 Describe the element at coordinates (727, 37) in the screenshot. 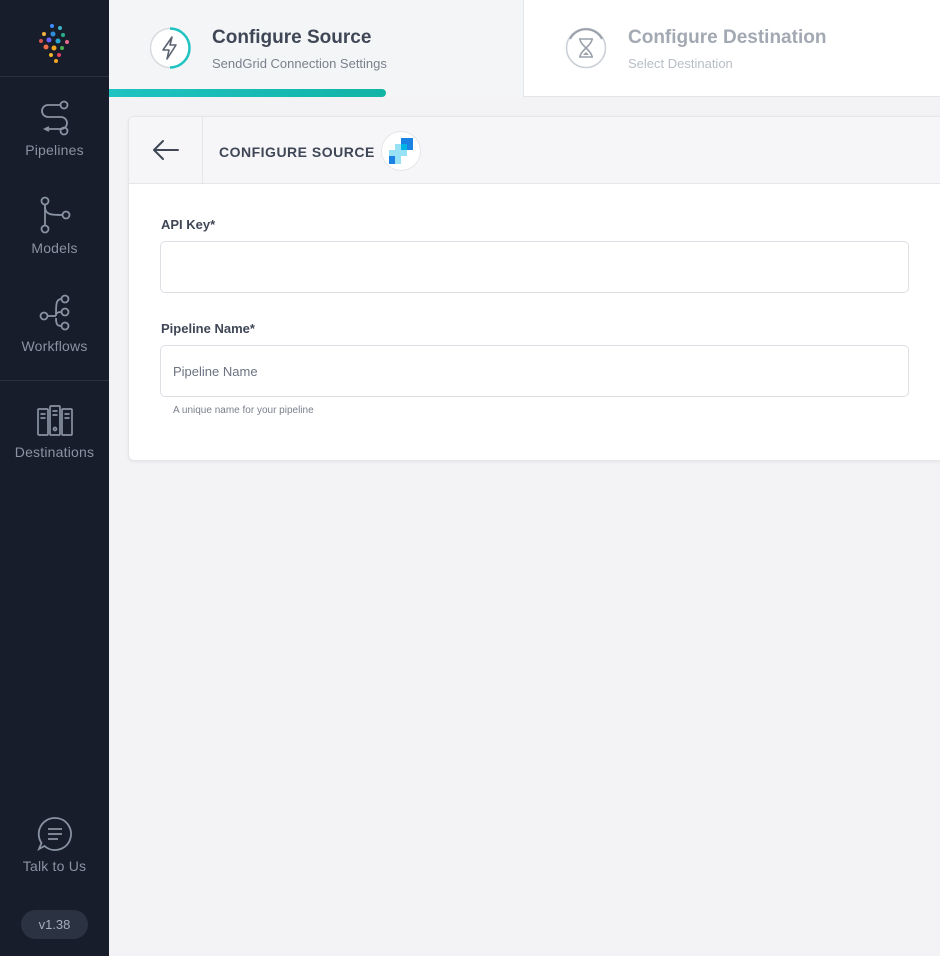

I see `step-title: Configure Destination` at that location.